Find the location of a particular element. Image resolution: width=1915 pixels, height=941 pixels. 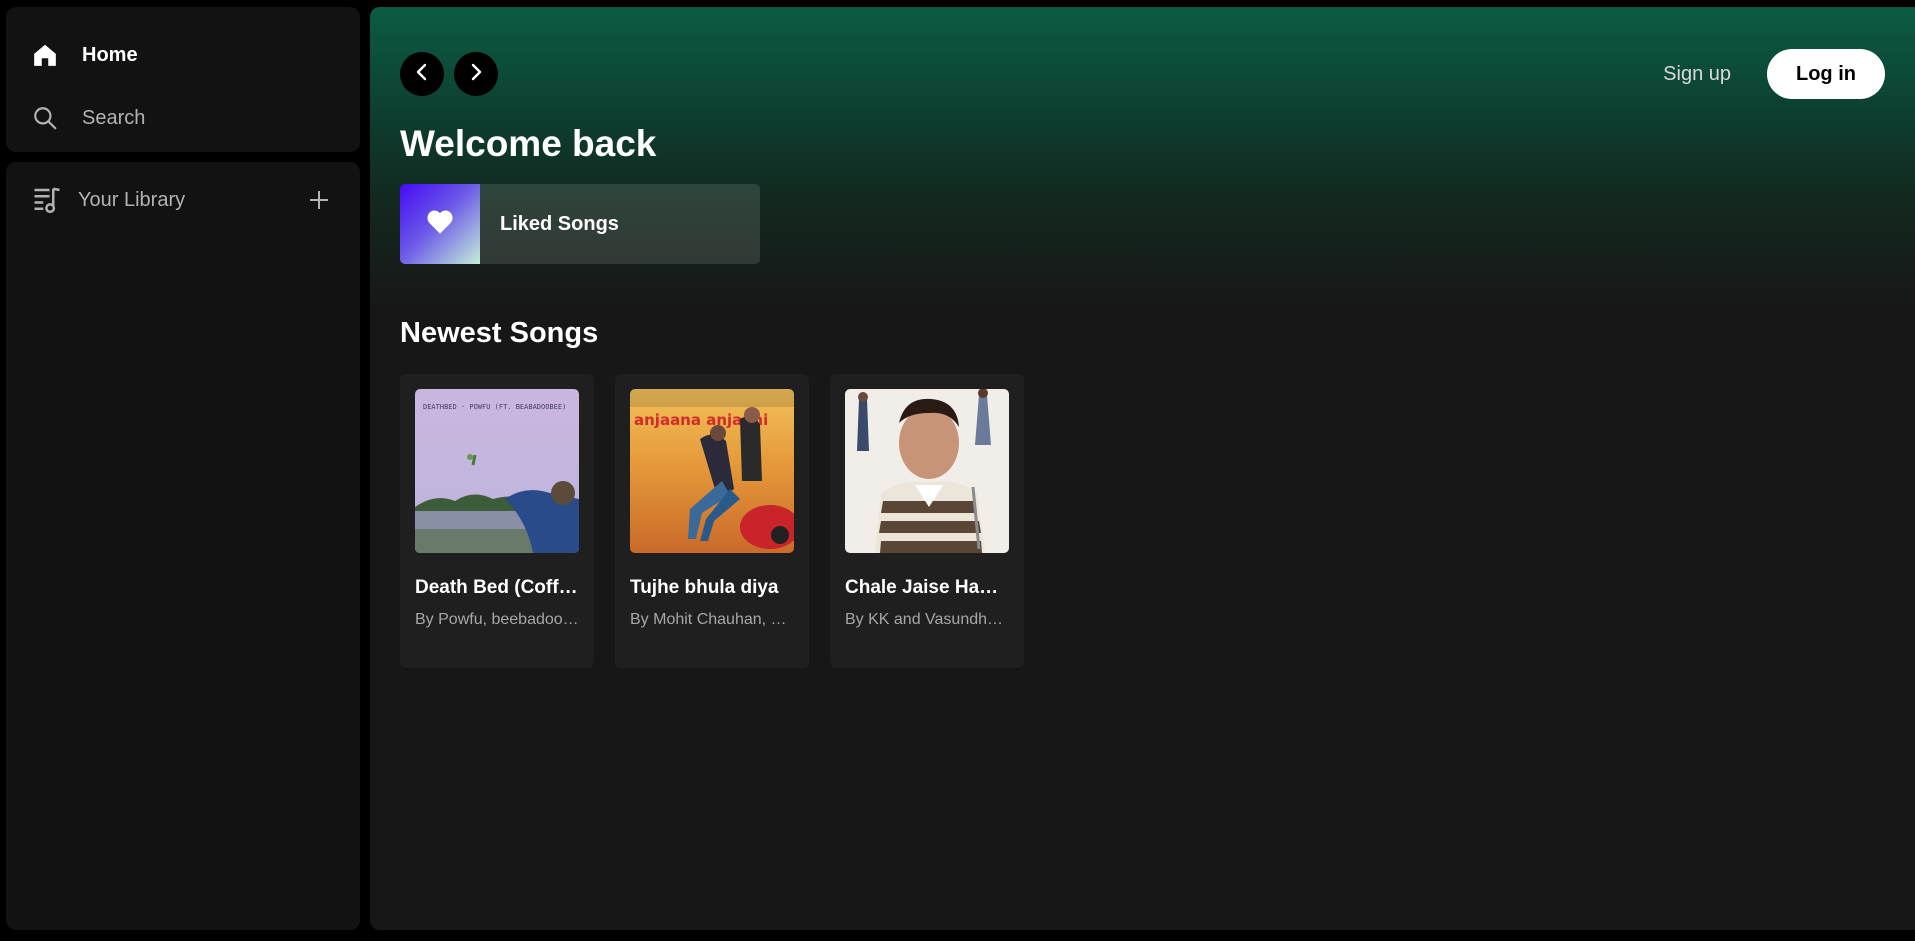

liked-songs-card: Liked Songs is located at coordinates (580, 224).